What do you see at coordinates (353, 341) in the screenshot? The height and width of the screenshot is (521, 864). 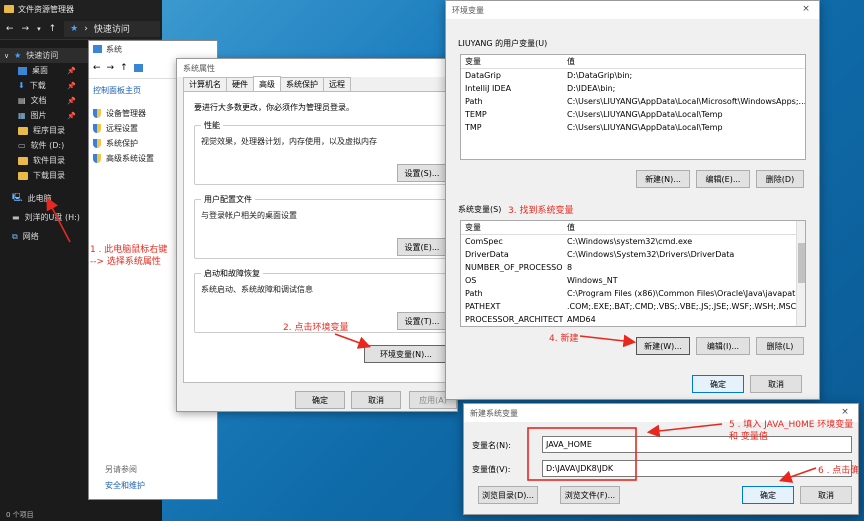 I see `arrow-step2` at bounding box center [353, 341].